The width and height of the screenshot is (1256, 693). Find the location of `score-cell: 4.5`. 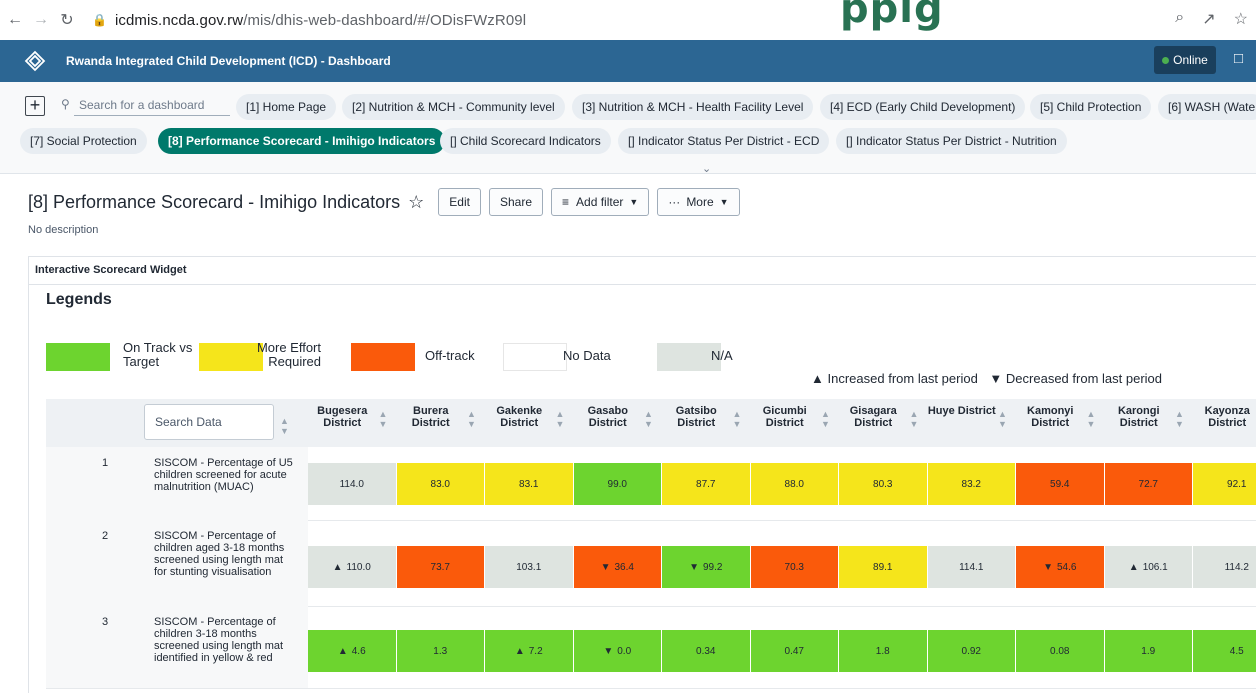

score-cell: 4.5 is located at coordinates (1224, 651).